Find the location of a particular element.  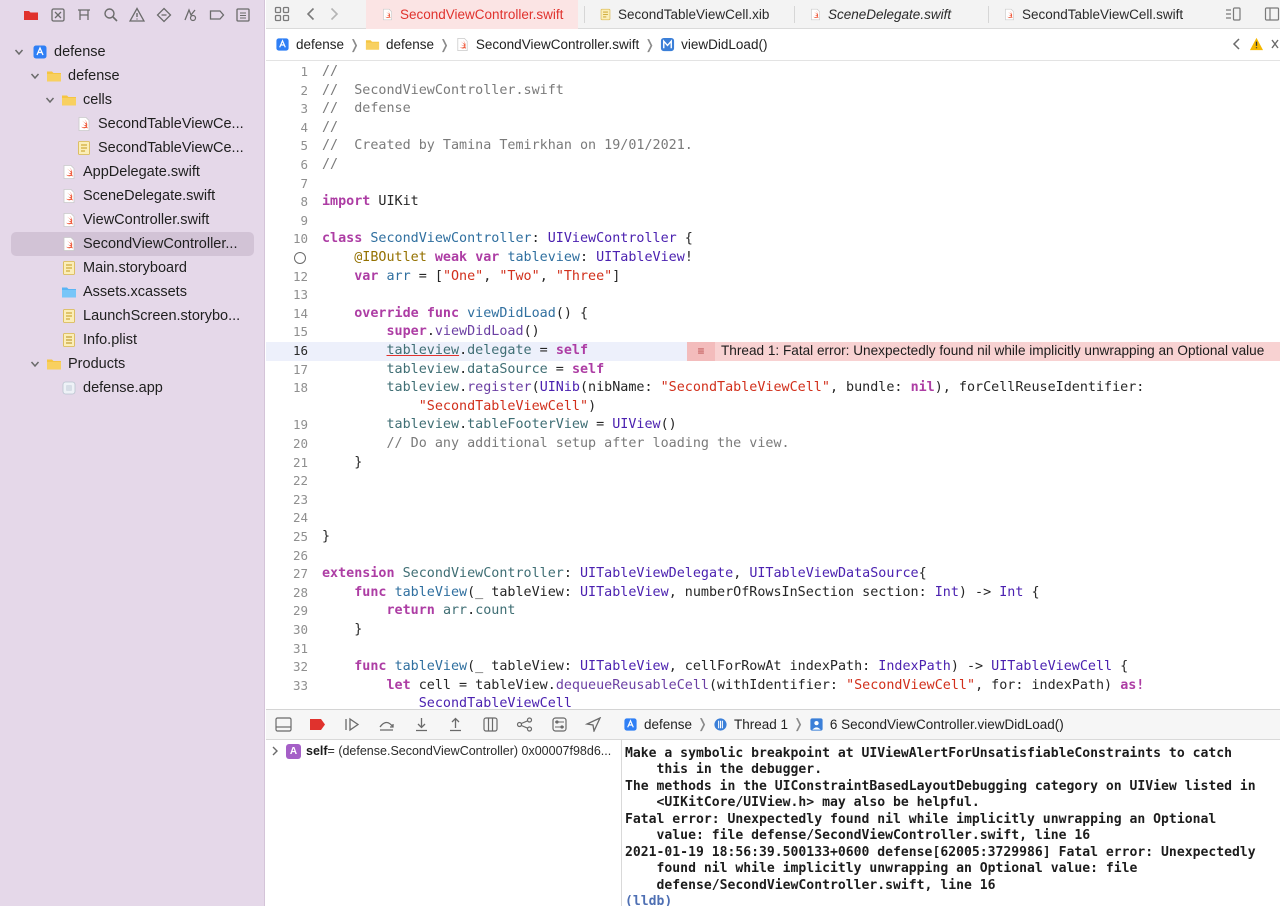

breadcrumb-item: SecondViewController.swift is located at coordinates (547, 44).